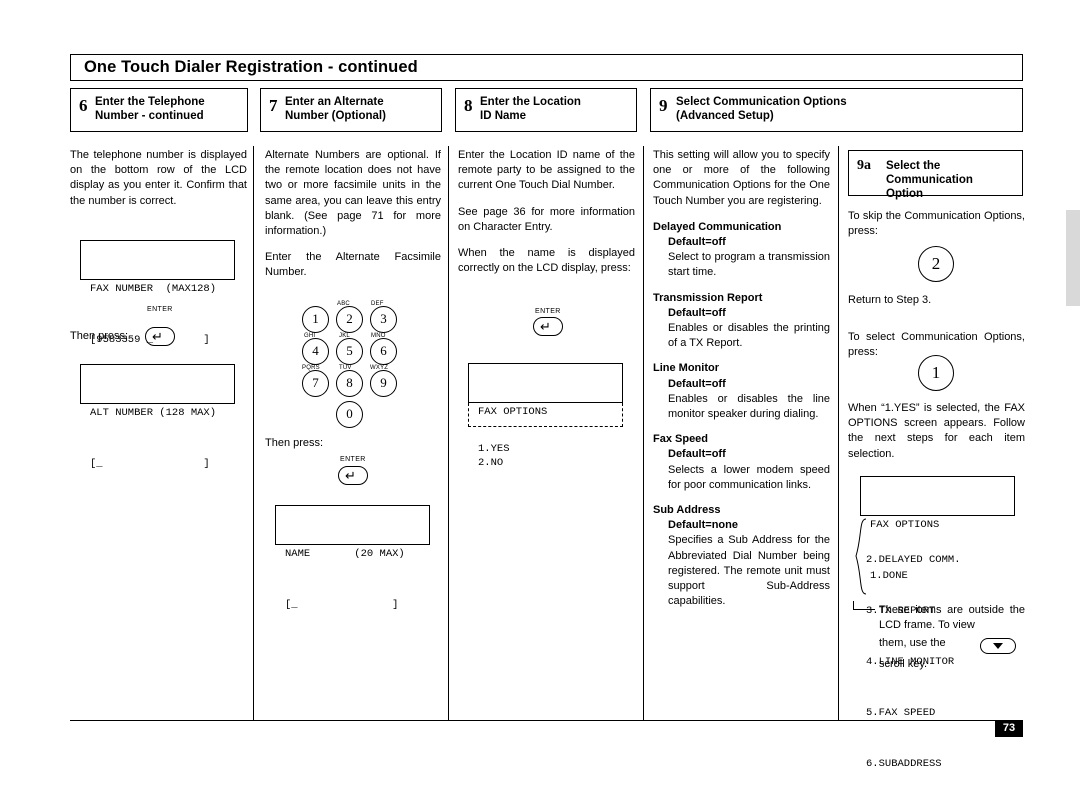 Image resolution: width=1080 pixels, height=807 pixels. What do you see at coordinates (548, 311) in the screenshot?
I see `col3-enter-label: ENTER` at bounding box center [548, 311].